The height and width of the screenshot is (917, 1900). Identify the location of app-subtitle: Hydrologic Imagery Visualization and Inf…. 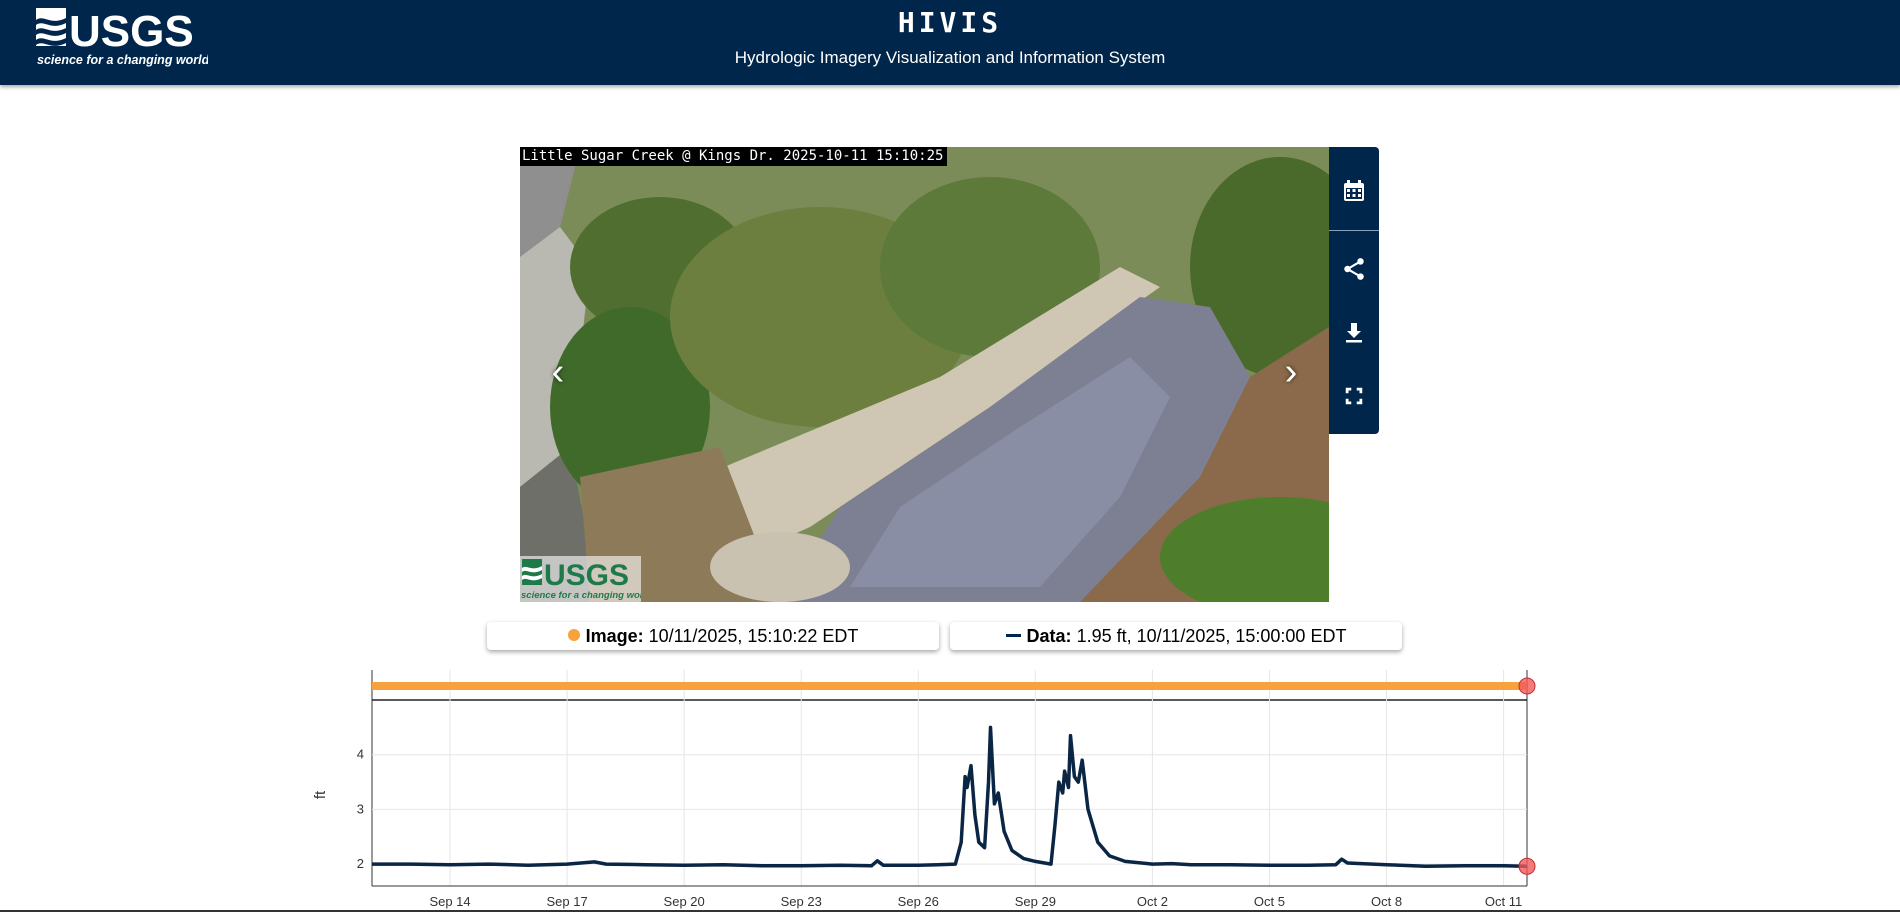
(950, 57).